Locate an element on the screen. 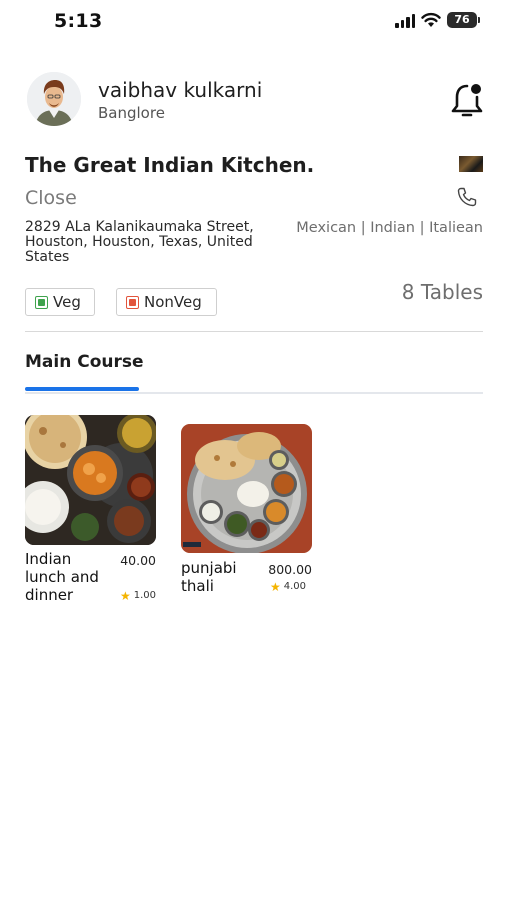 The width and height of the screenshot is (507, 900). dish-price: 800.00 is located at coordinates (290, 569).